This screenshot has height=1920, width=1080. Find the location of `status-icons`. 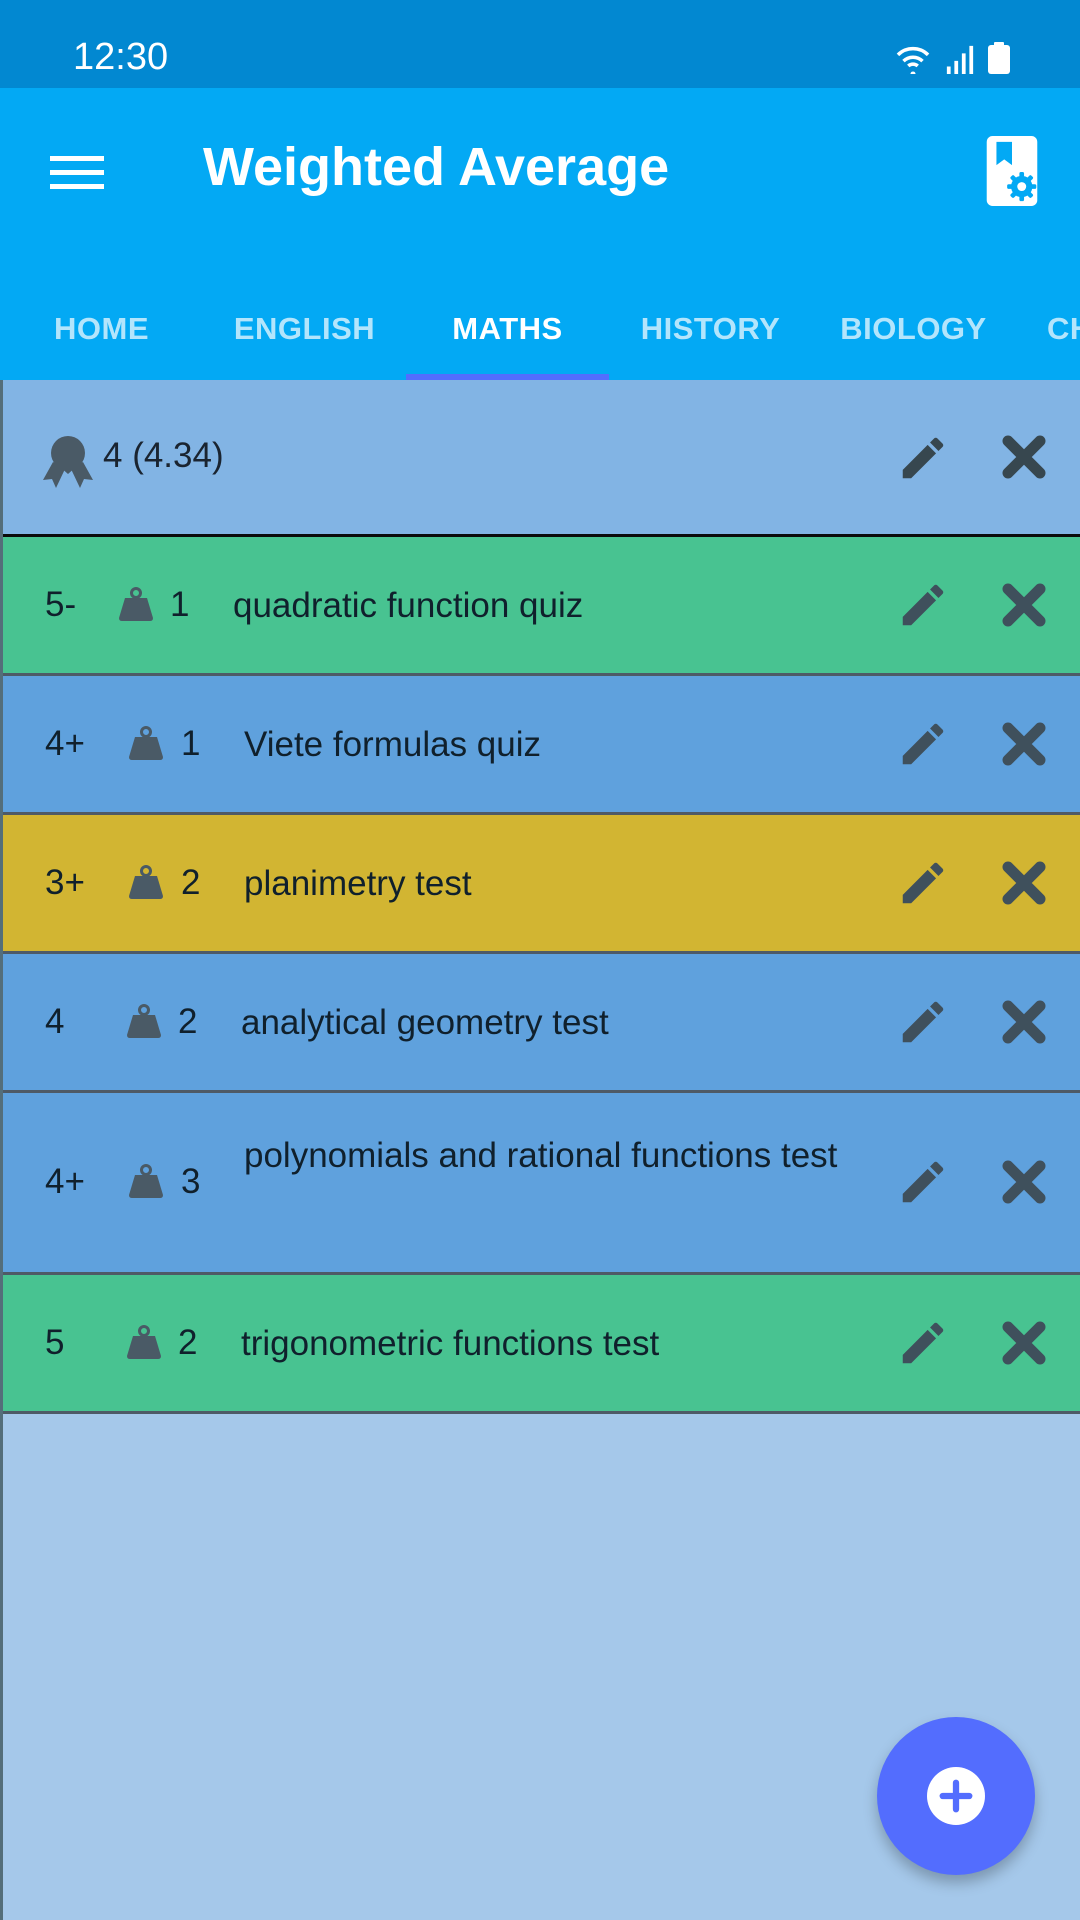

status-icons is located at coordinates (952, 58).